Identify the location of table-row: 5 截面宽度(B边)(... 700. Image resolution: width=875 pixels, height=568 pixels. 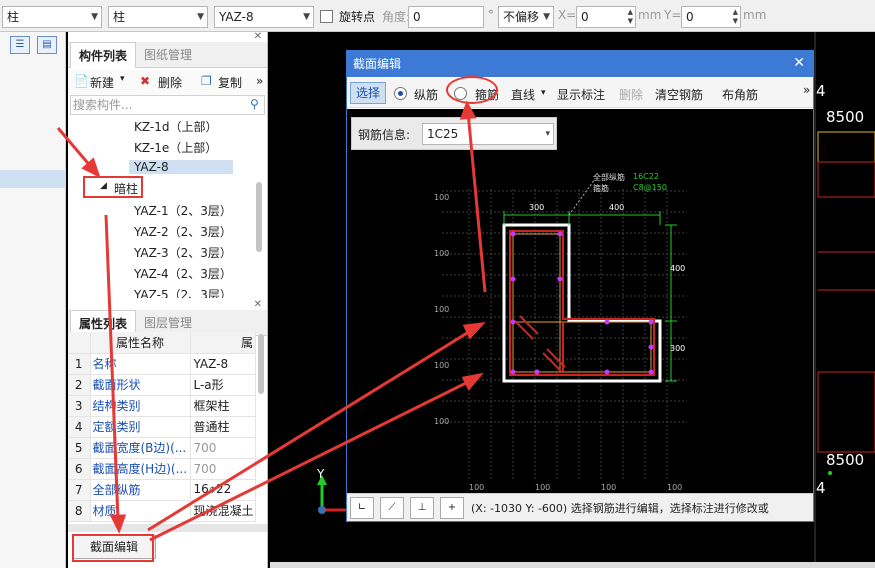
(162, 448).